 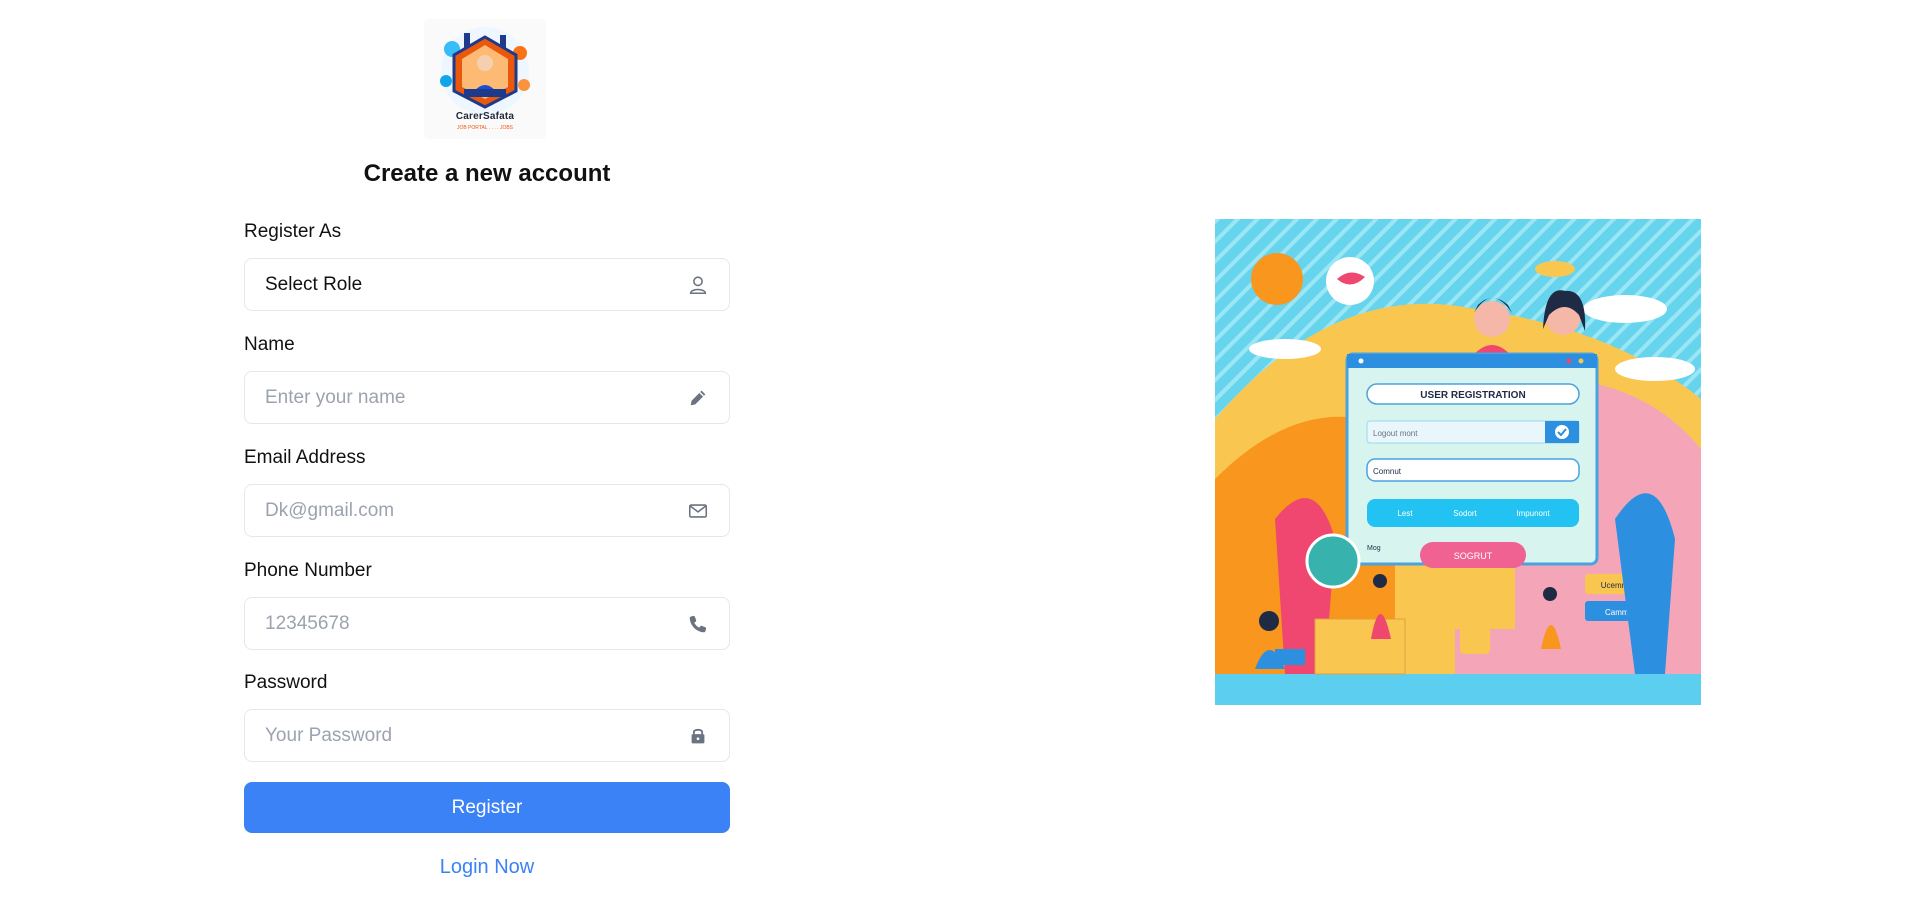 What do you see at coordinates (314, 284) in the screenshot?
I see `role-select-value: Select Role` at bounding box center [314, 284].